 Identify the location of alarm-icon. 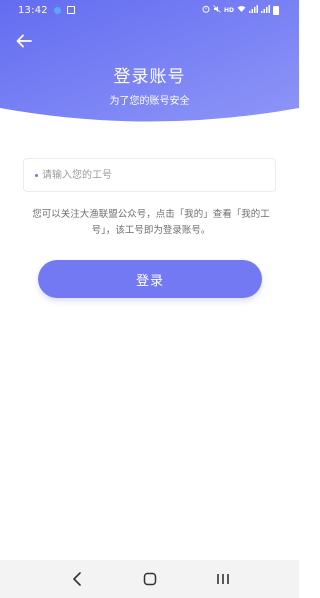
(206, 10).